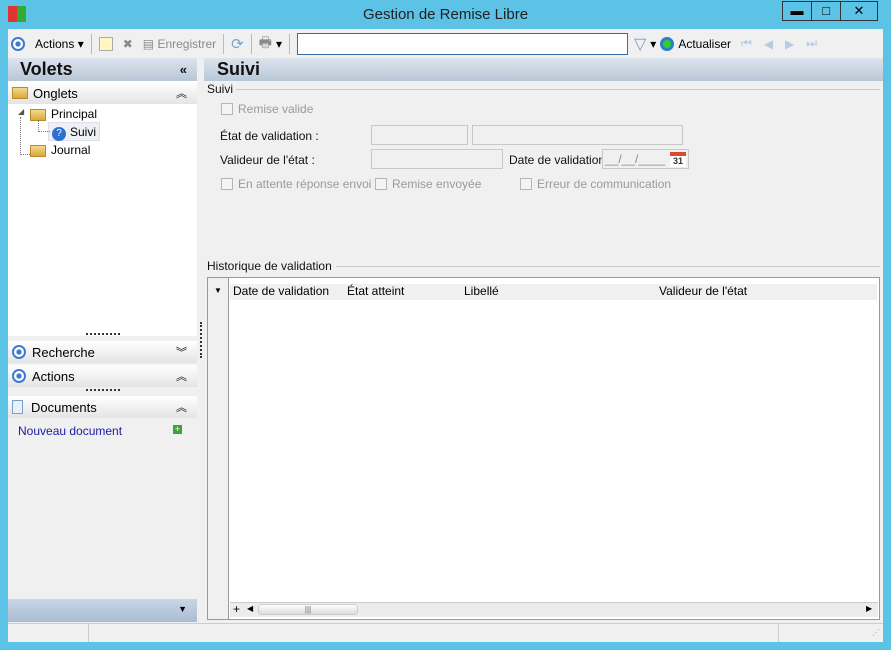 The width and height of the screenshot is (891, 650). I want to click on row-selector-column, so click(218, 448).